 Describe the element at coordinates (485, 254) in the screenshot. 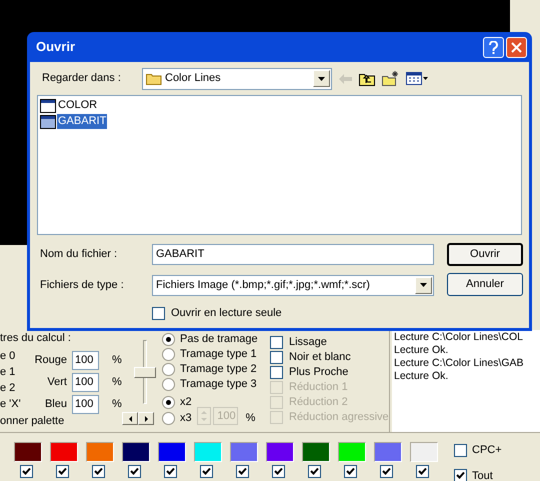

I see `dialog-button: Ouvrir` at that location.